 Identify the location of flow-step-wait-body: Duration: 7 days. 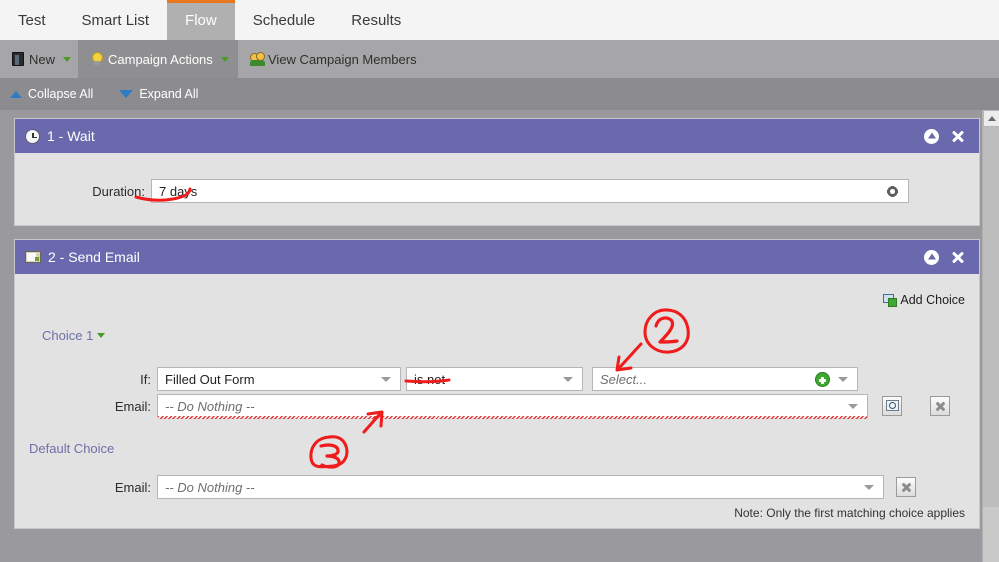
(497, 189).